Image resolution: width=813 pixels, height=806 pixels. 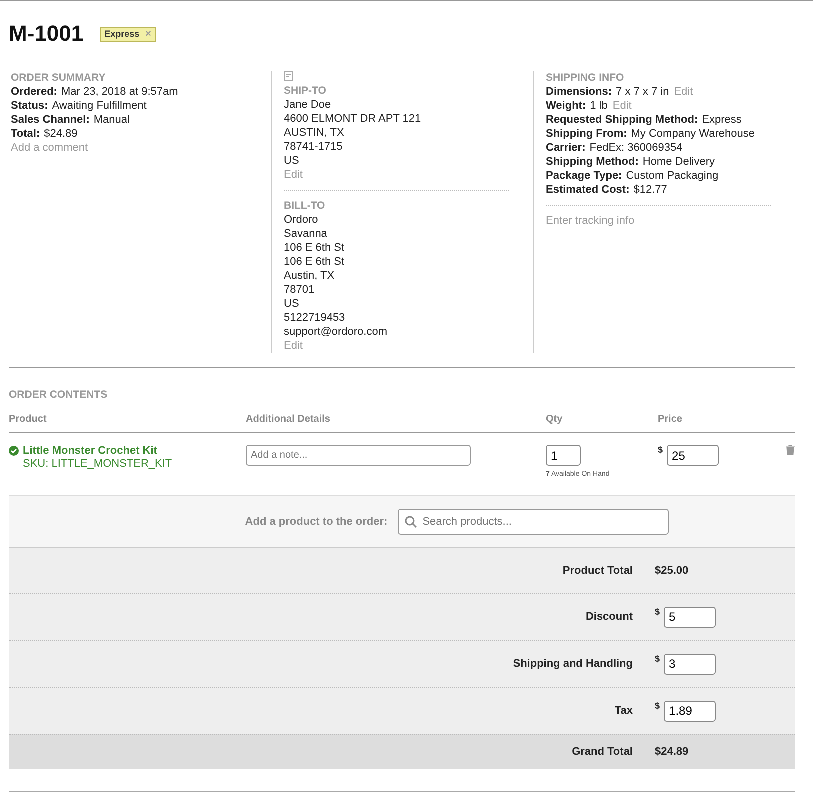 What do you see at coordinates (336, 332) in the screenshot?
I see `address-line: support@ordoro.com` at bounding box center [336, 332].